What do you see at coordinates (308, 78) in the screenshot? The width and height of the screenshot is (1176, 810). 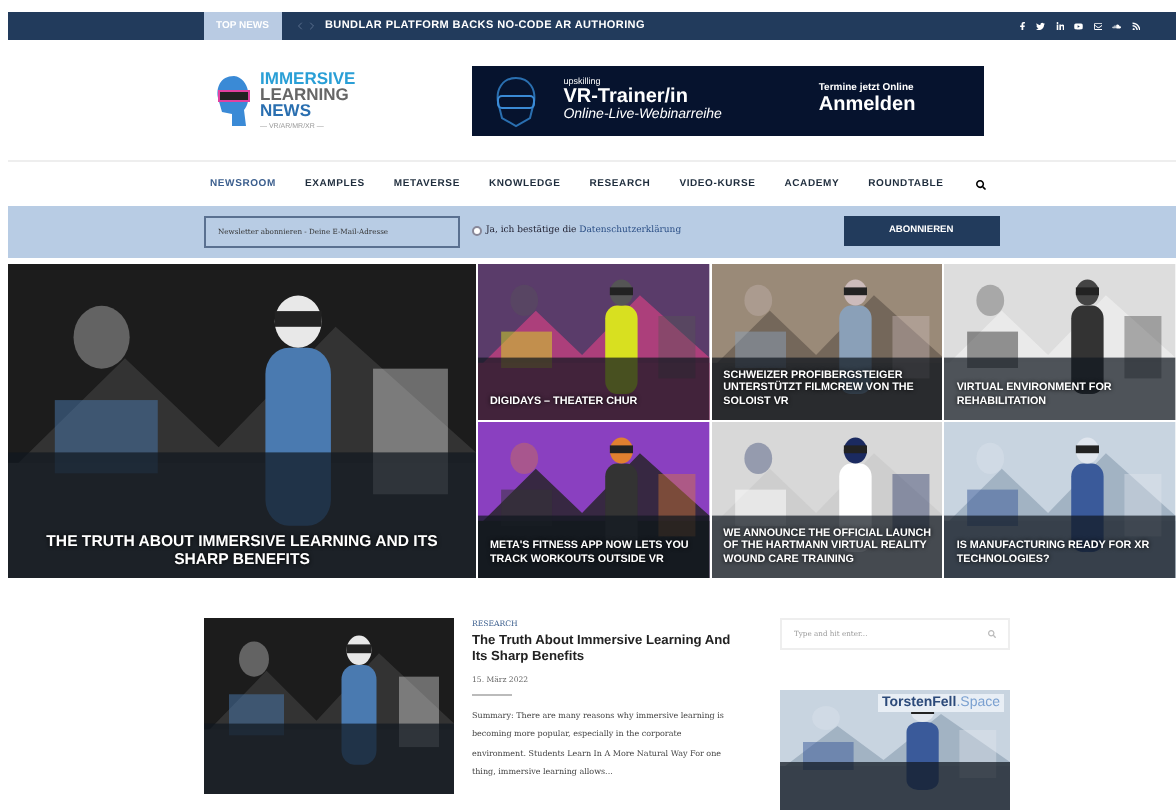 I see `logo-text: IMMERSIVE` at bounding box center [308, 78].